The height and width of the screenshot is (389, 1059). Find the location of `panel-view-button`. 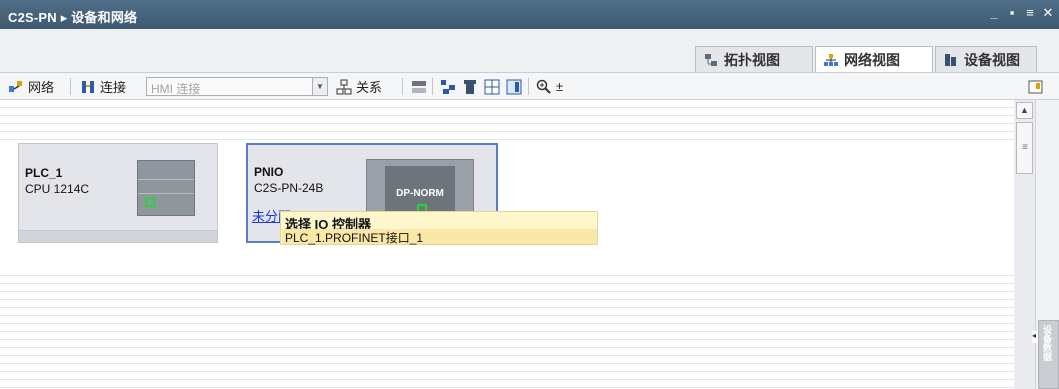

panel-view-button is located at coordinates (516, 86).